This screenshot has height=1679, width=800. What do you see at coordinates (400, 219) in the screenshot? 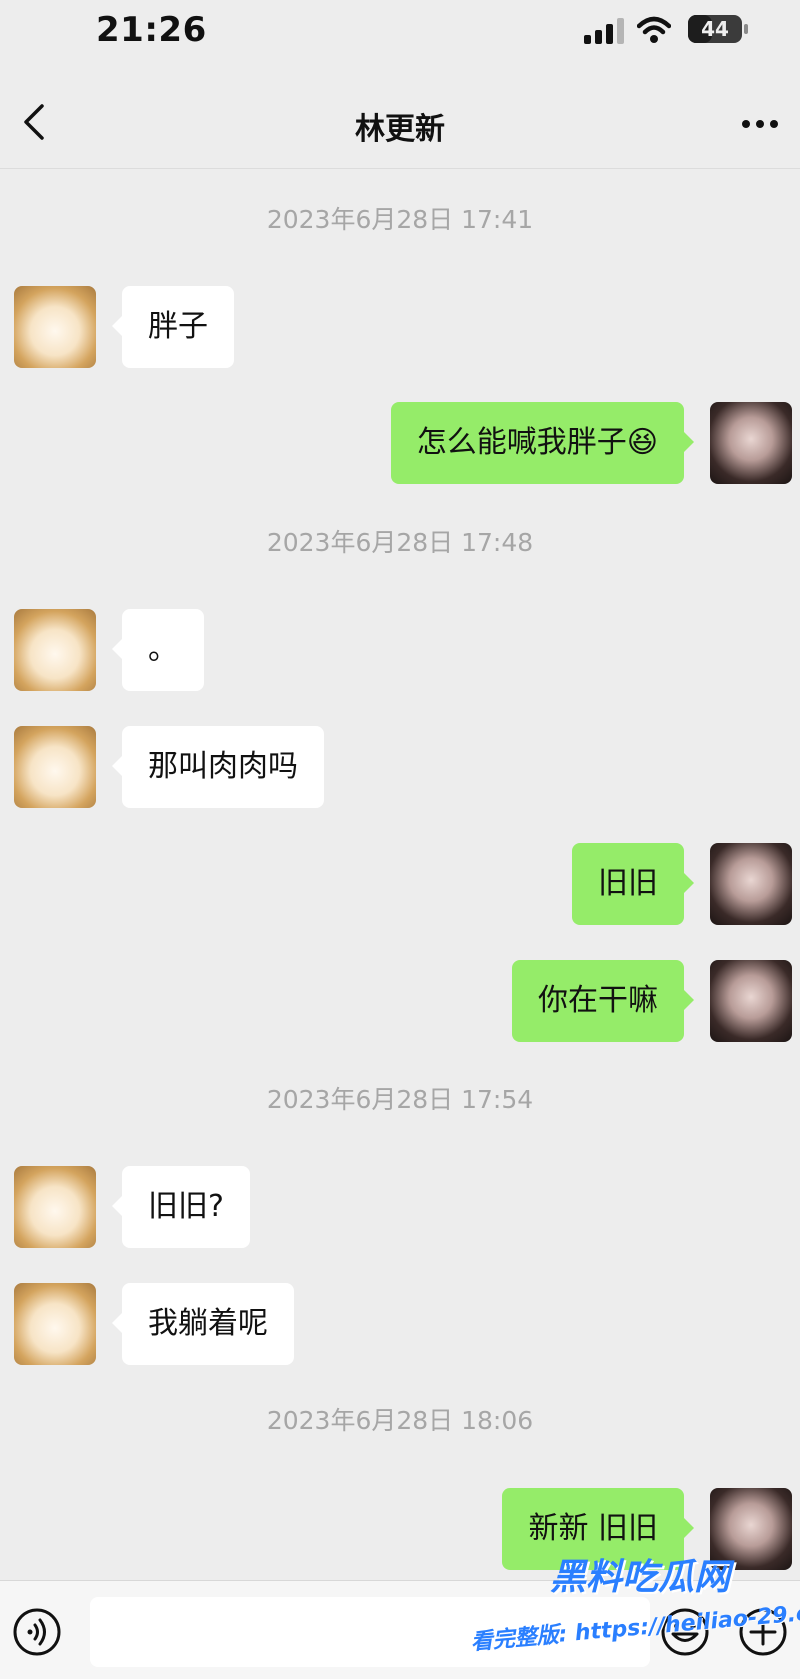
I see `timestamp: 2023年6月28日 17:41` at bounding box center [400, 219].